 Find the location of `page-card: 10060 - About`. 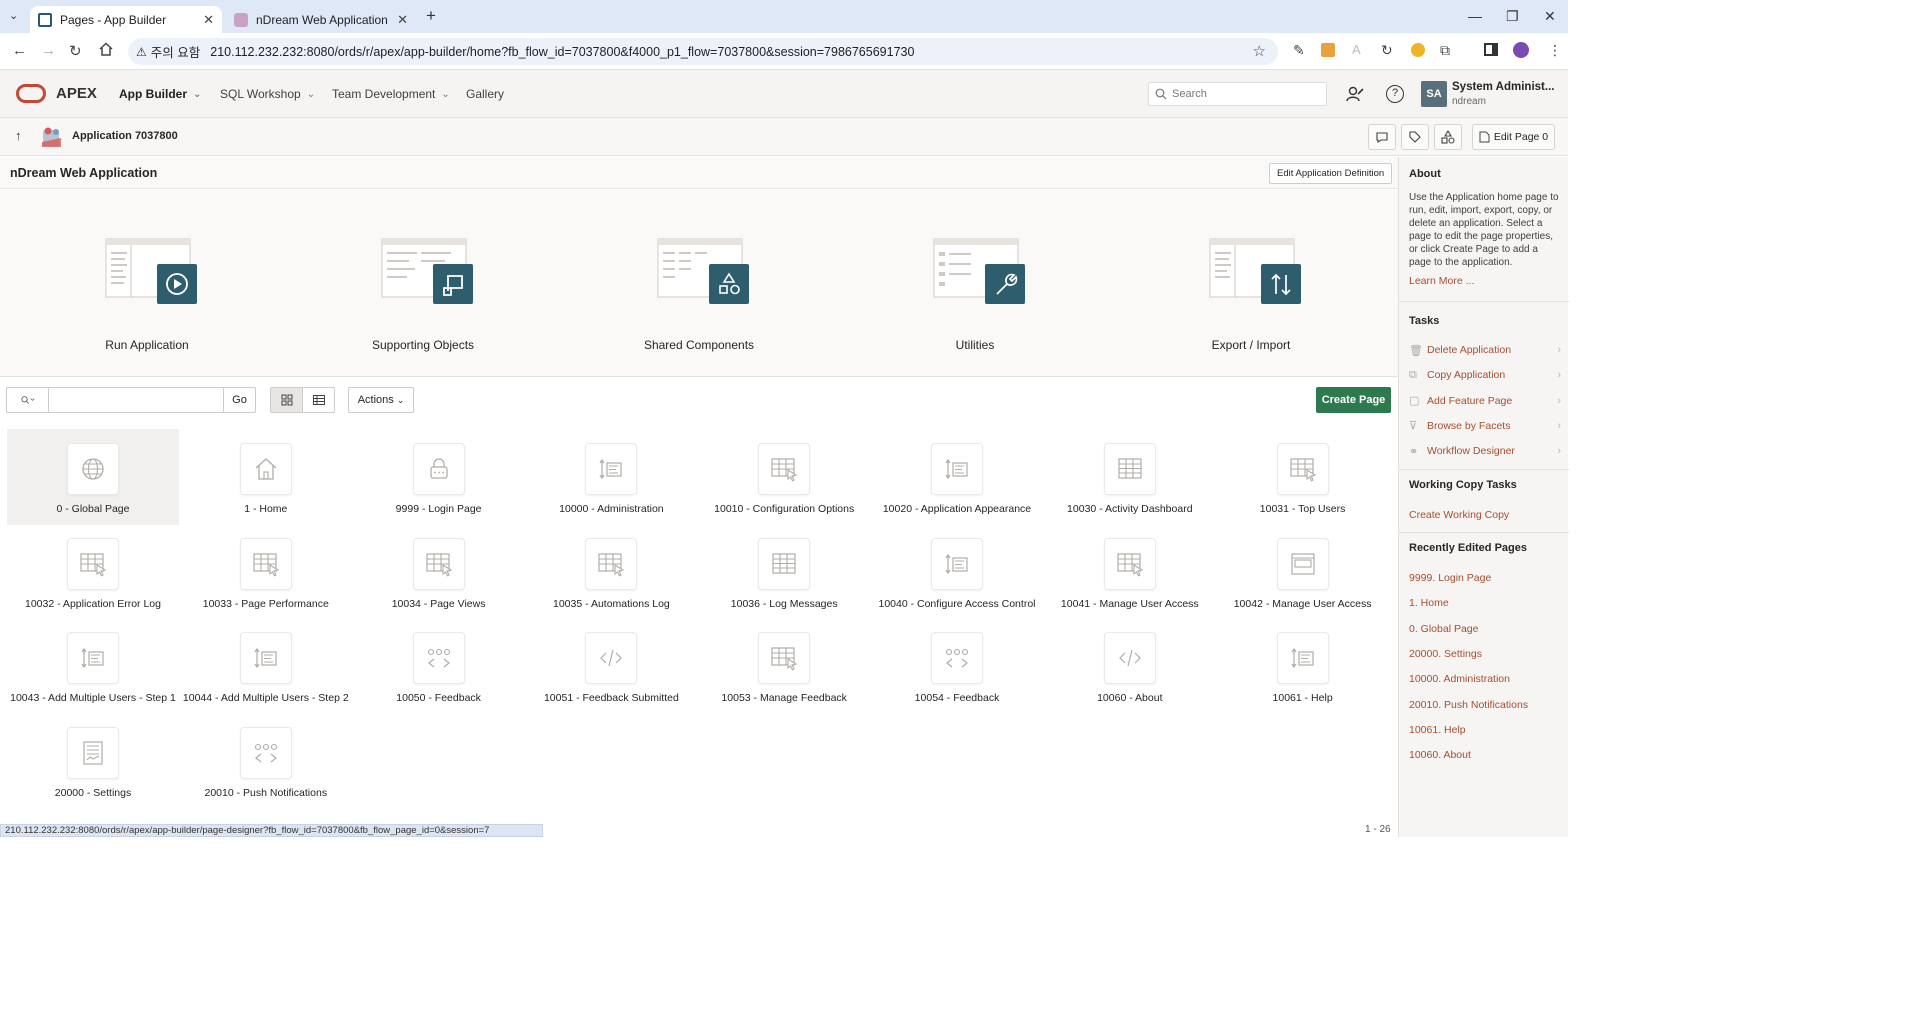

page-card: 10060 - About is located at coordinates (1130, 666).